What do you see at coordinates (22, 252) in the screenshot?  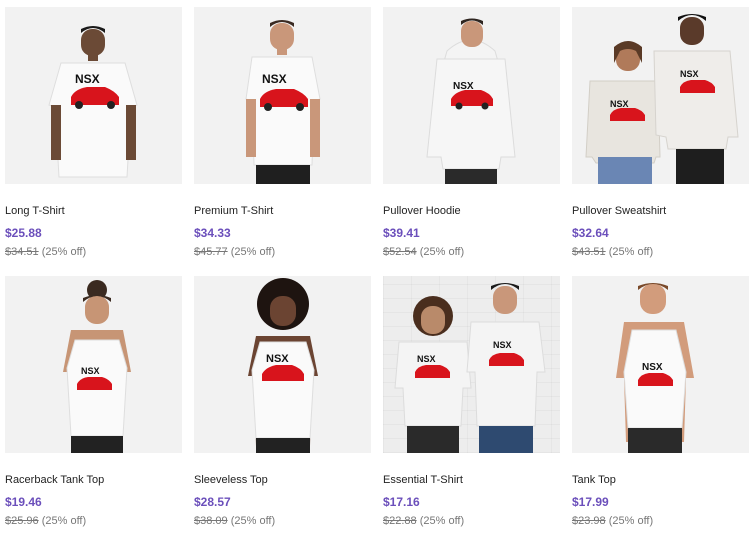 I see `original-price: $34.51` at bounding box center [22, 252].